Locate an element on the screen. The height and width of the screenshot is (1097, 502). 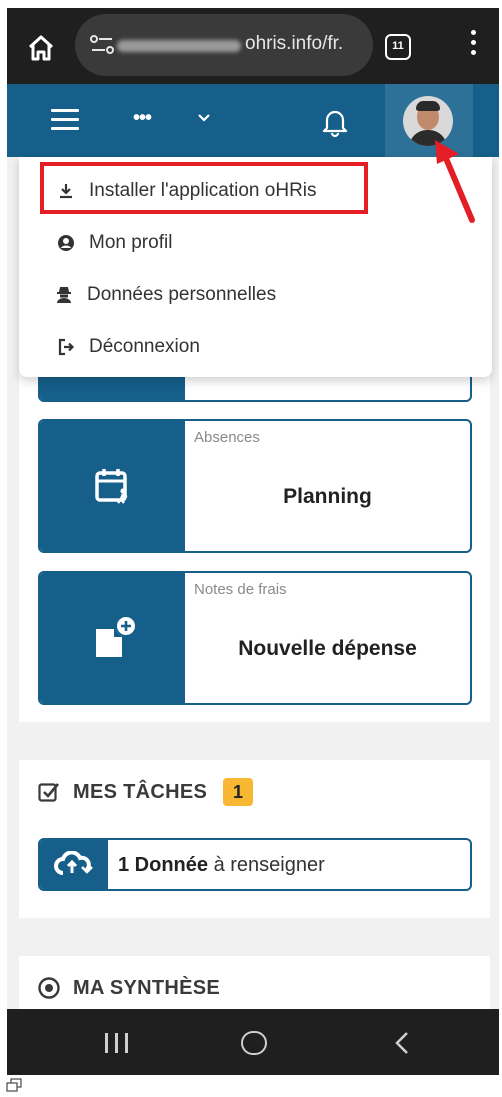
browser-toolbar: ohris.info/fr. 11 is located at coordinates (253, 46).